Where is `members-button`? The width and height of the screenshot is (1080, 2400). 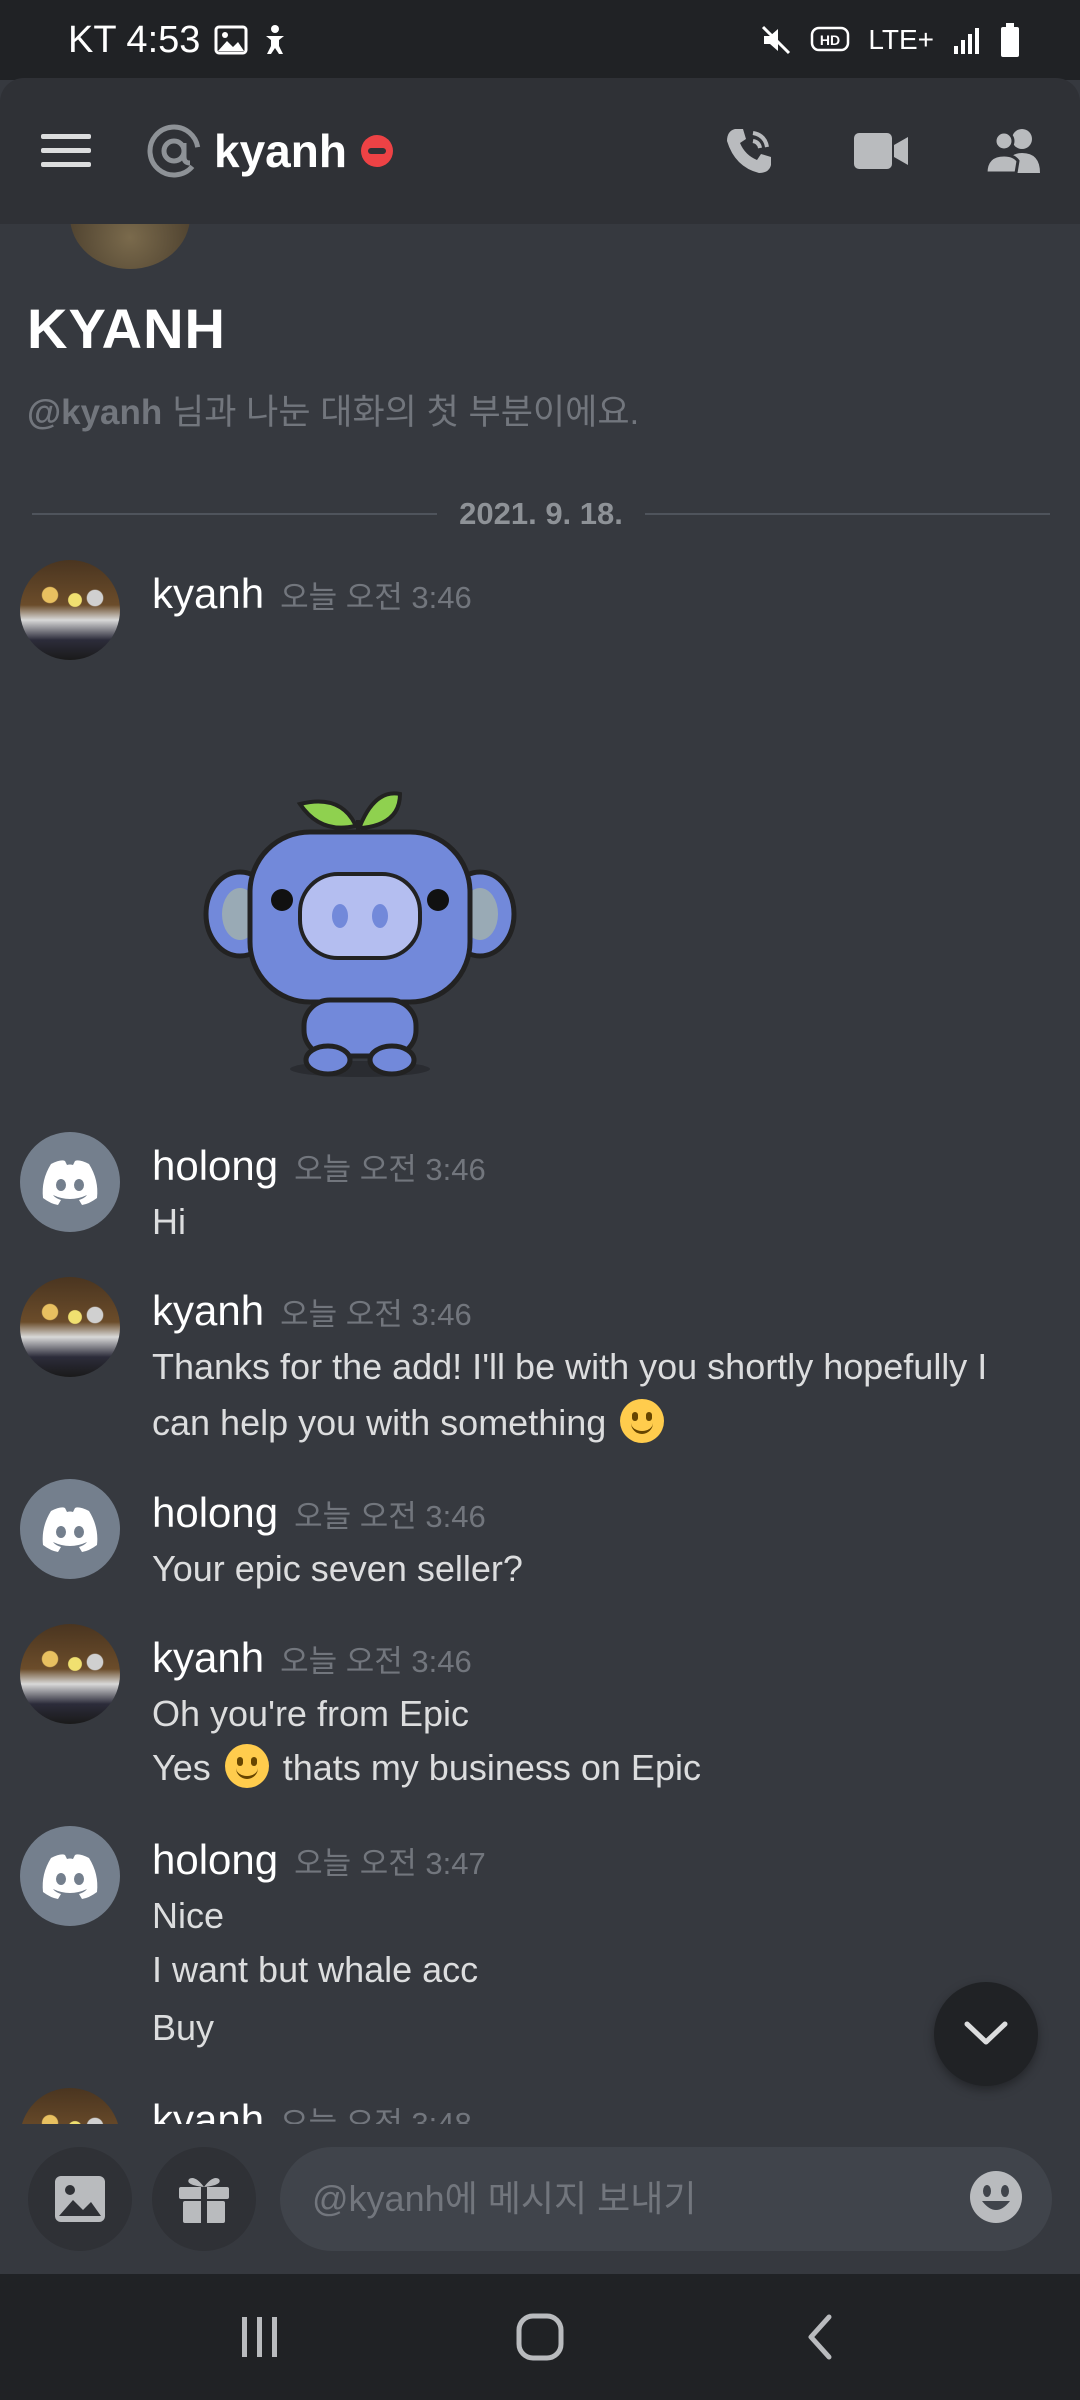
members-button is located at coordinates (1013, 151).